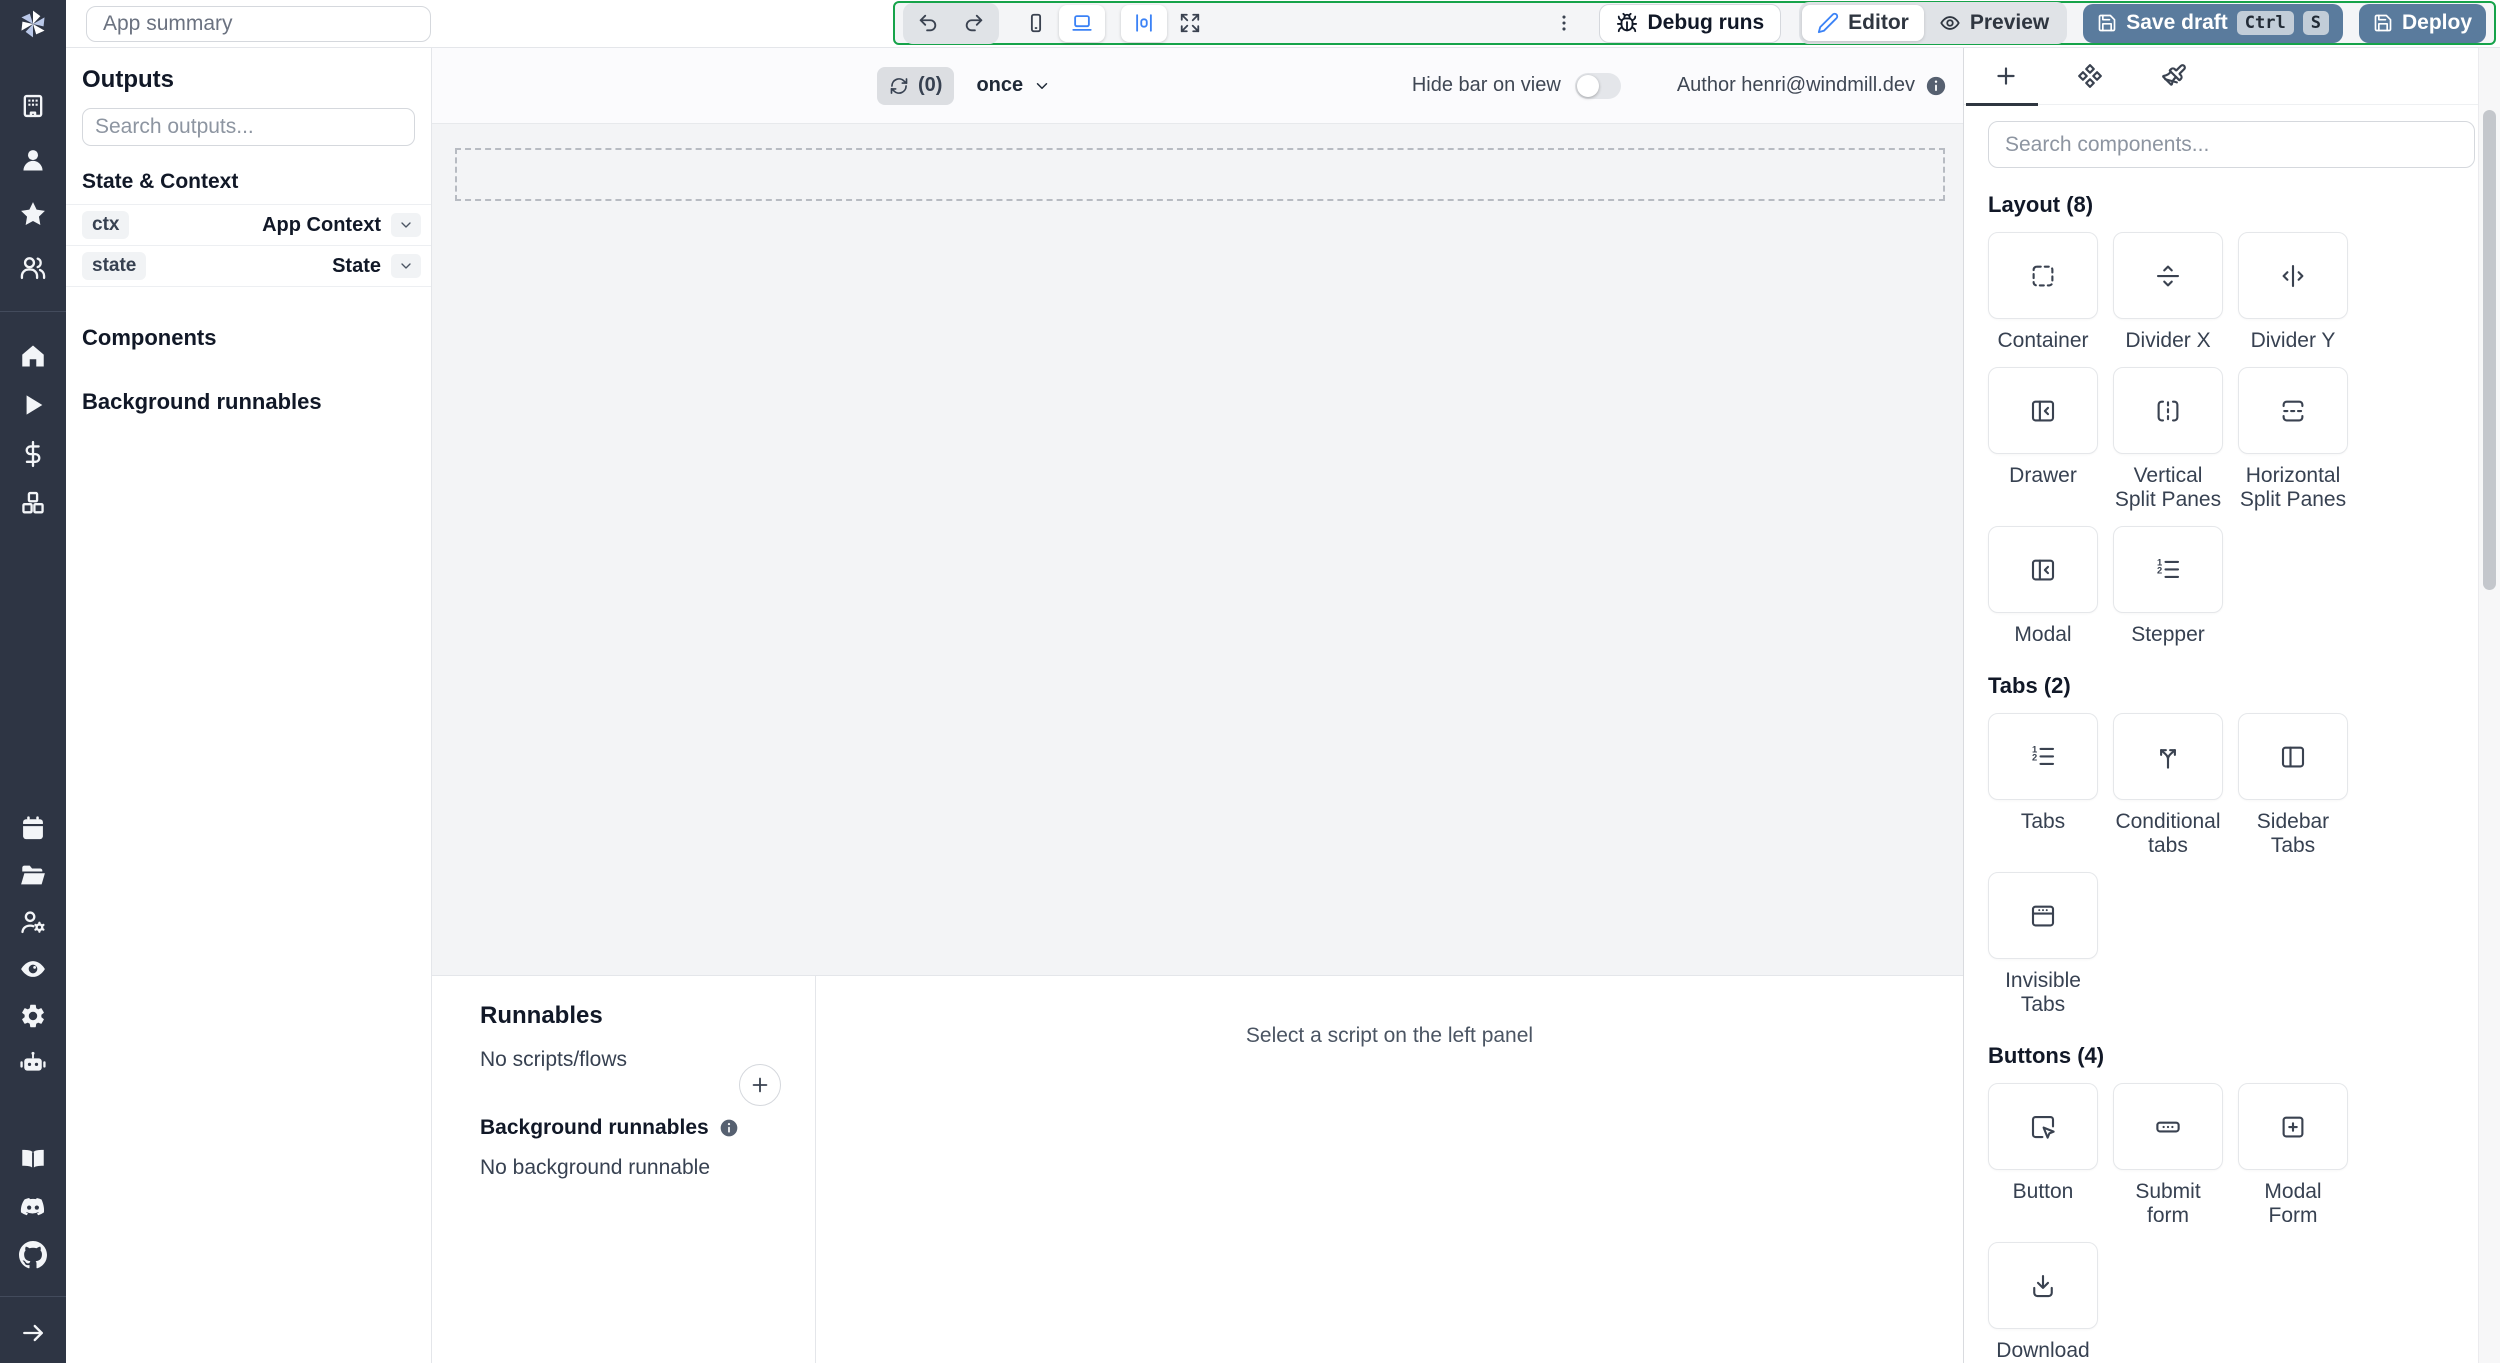 This screenshot has height=1363, width=2500. I want to click on component-card-vertical-split-panes: Vertical Split Panes, so click(2168, 439).